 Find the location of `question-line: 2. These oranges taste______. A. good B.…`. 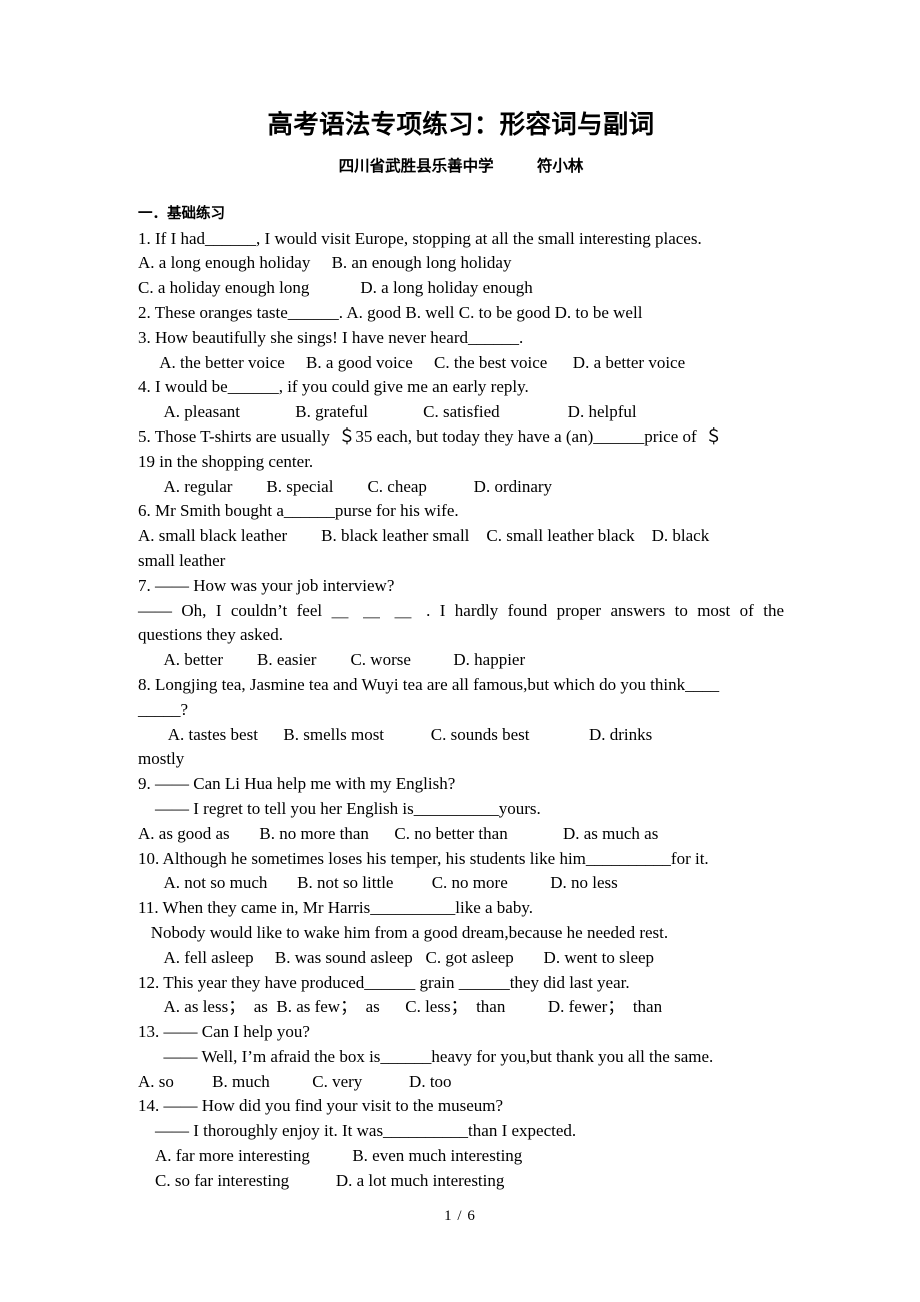

question-line: 2. These oranges taste______. A. good B.… is located at coordinates (390, 312).